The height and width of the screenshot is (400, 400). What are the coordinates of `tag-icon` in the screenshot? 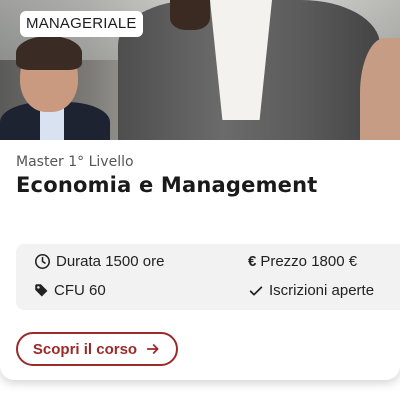 It's located at (41, 290).